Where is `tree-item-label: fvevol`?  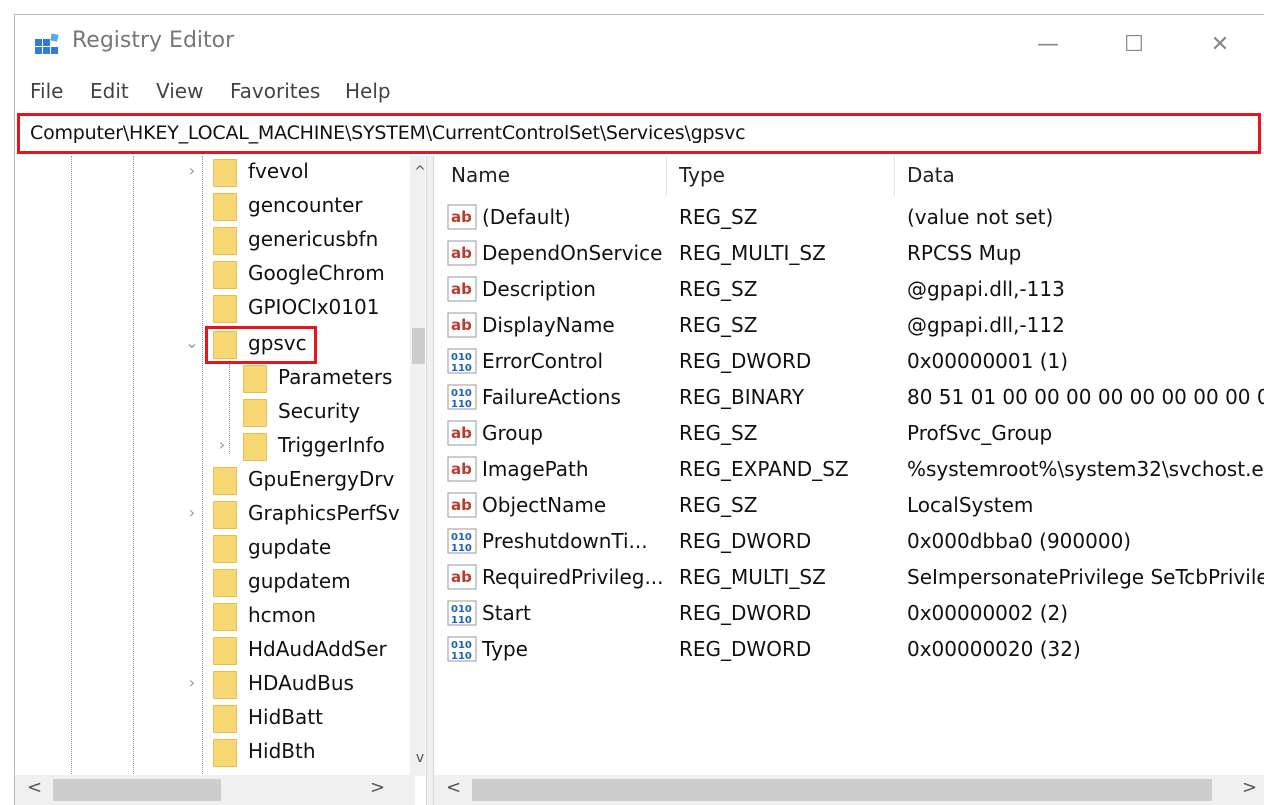
tree-item-label: fvevol is located at coordinates (278, 171).